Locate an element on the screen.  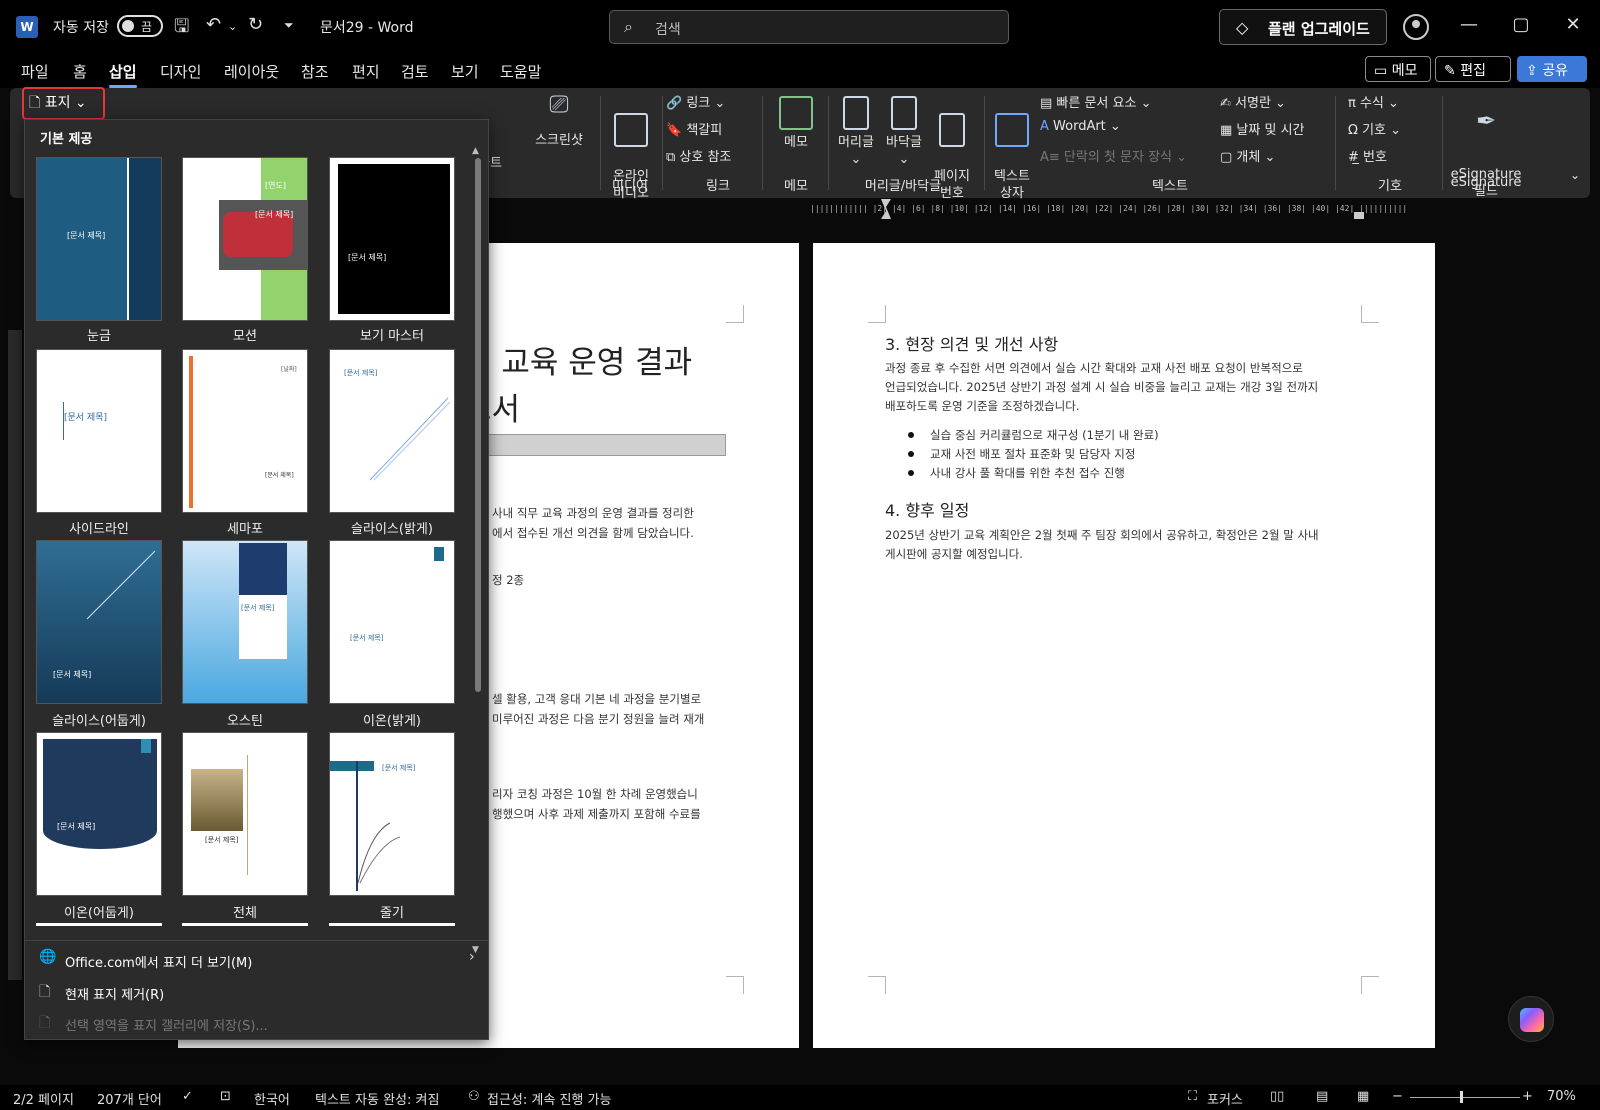
cover-thumb-slice-dark: [문서 제목] is located at coordinates (99, 622).